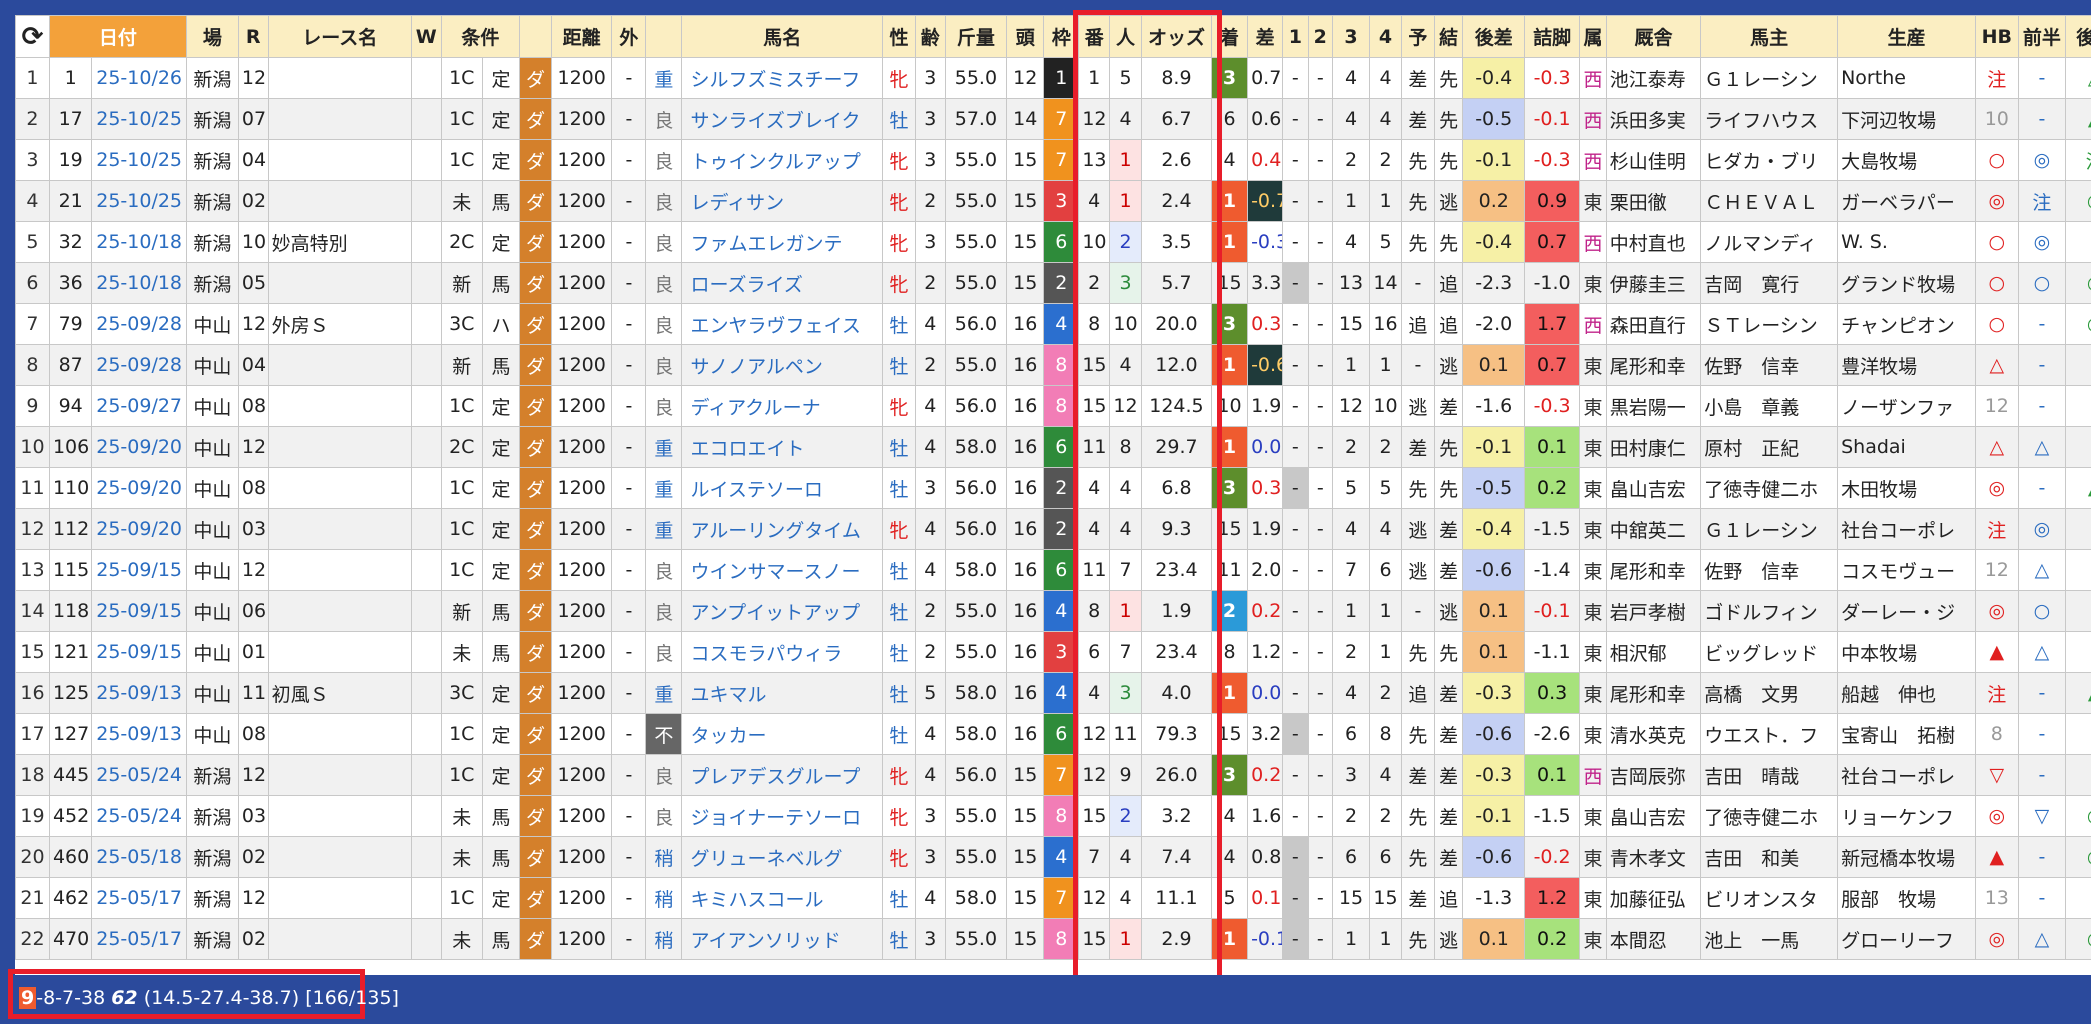  What do you see at coordinates (1295, 201) in the screenshot?
I see `cell-c1: -` at bounding box center [1295, 201].